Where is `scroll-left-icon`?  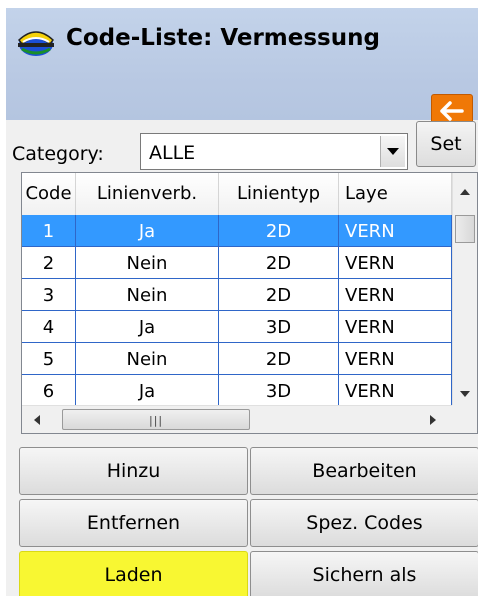 scroll-left-icon is located at coordinates (37, 420).